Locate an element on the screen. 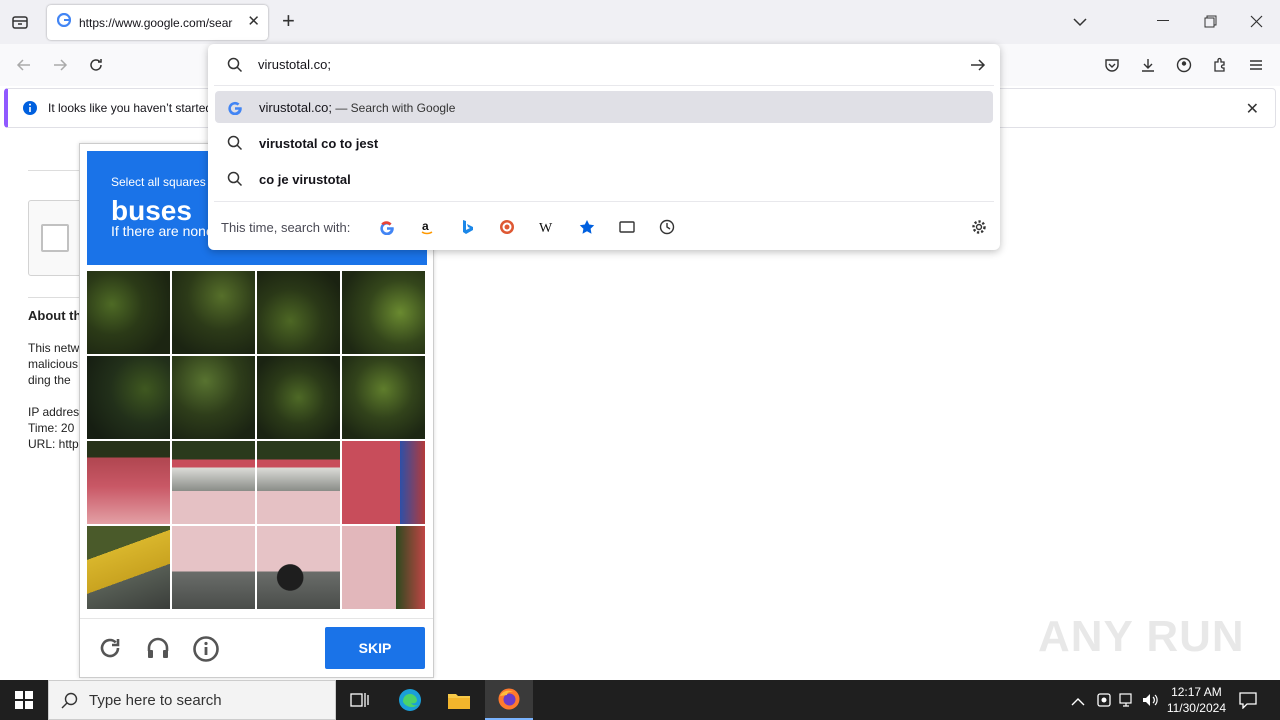 This screenshot has width=1280, height=720. notifications-icon is located at coordinates (1248, 702).